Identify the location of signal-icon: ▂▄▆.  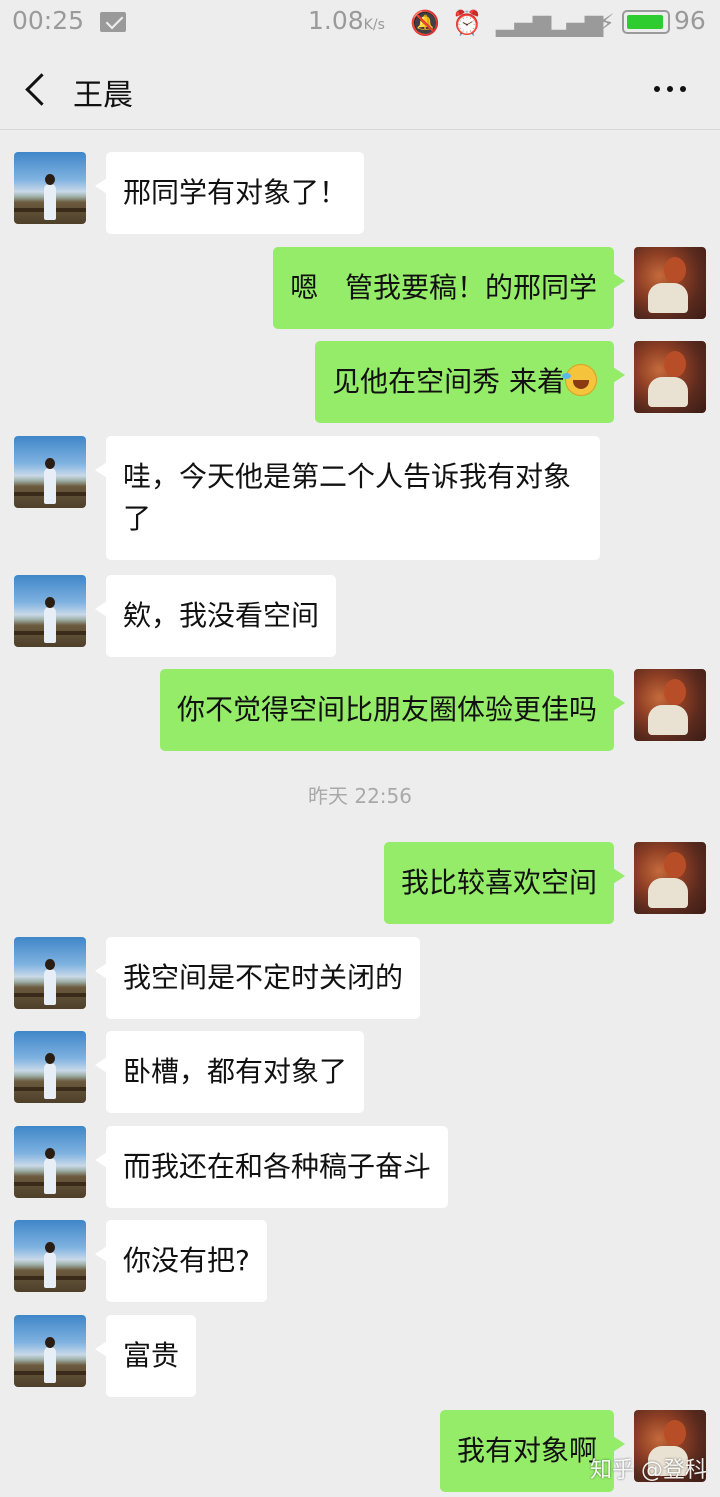
(524, 23).